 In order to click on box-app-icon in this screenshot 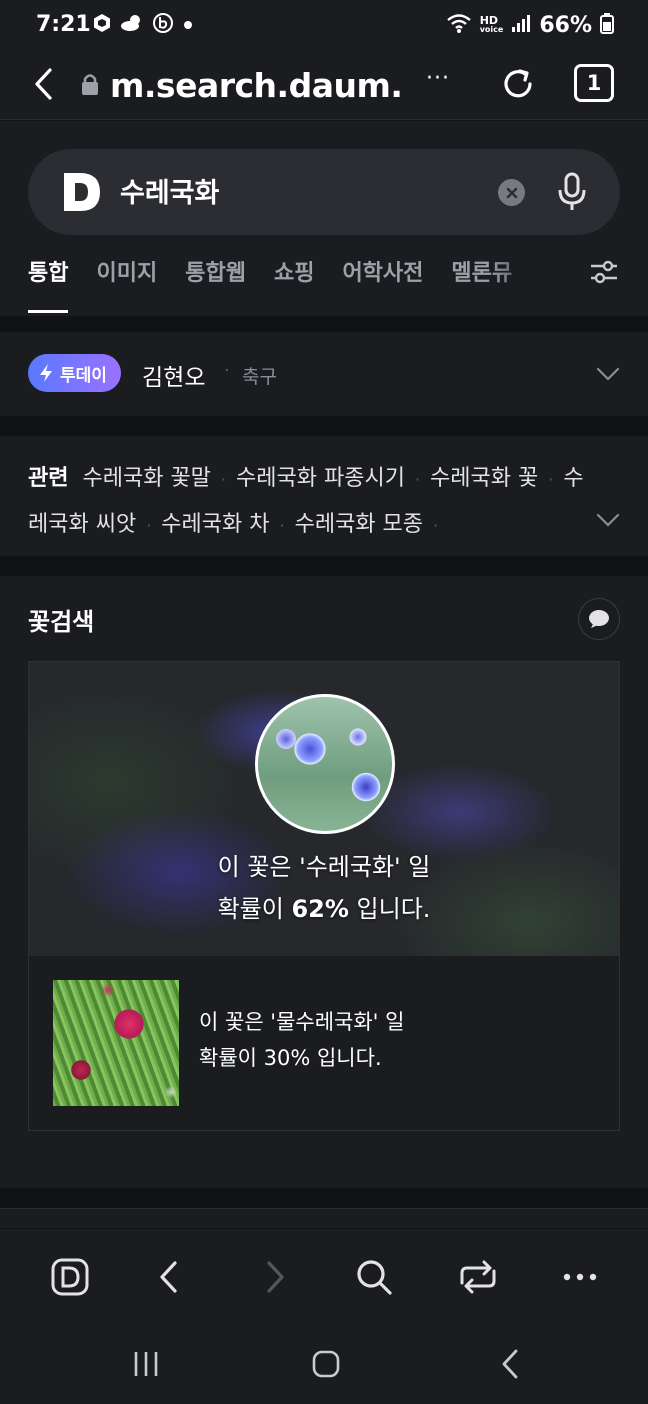, I will do `click(102, 25)`.